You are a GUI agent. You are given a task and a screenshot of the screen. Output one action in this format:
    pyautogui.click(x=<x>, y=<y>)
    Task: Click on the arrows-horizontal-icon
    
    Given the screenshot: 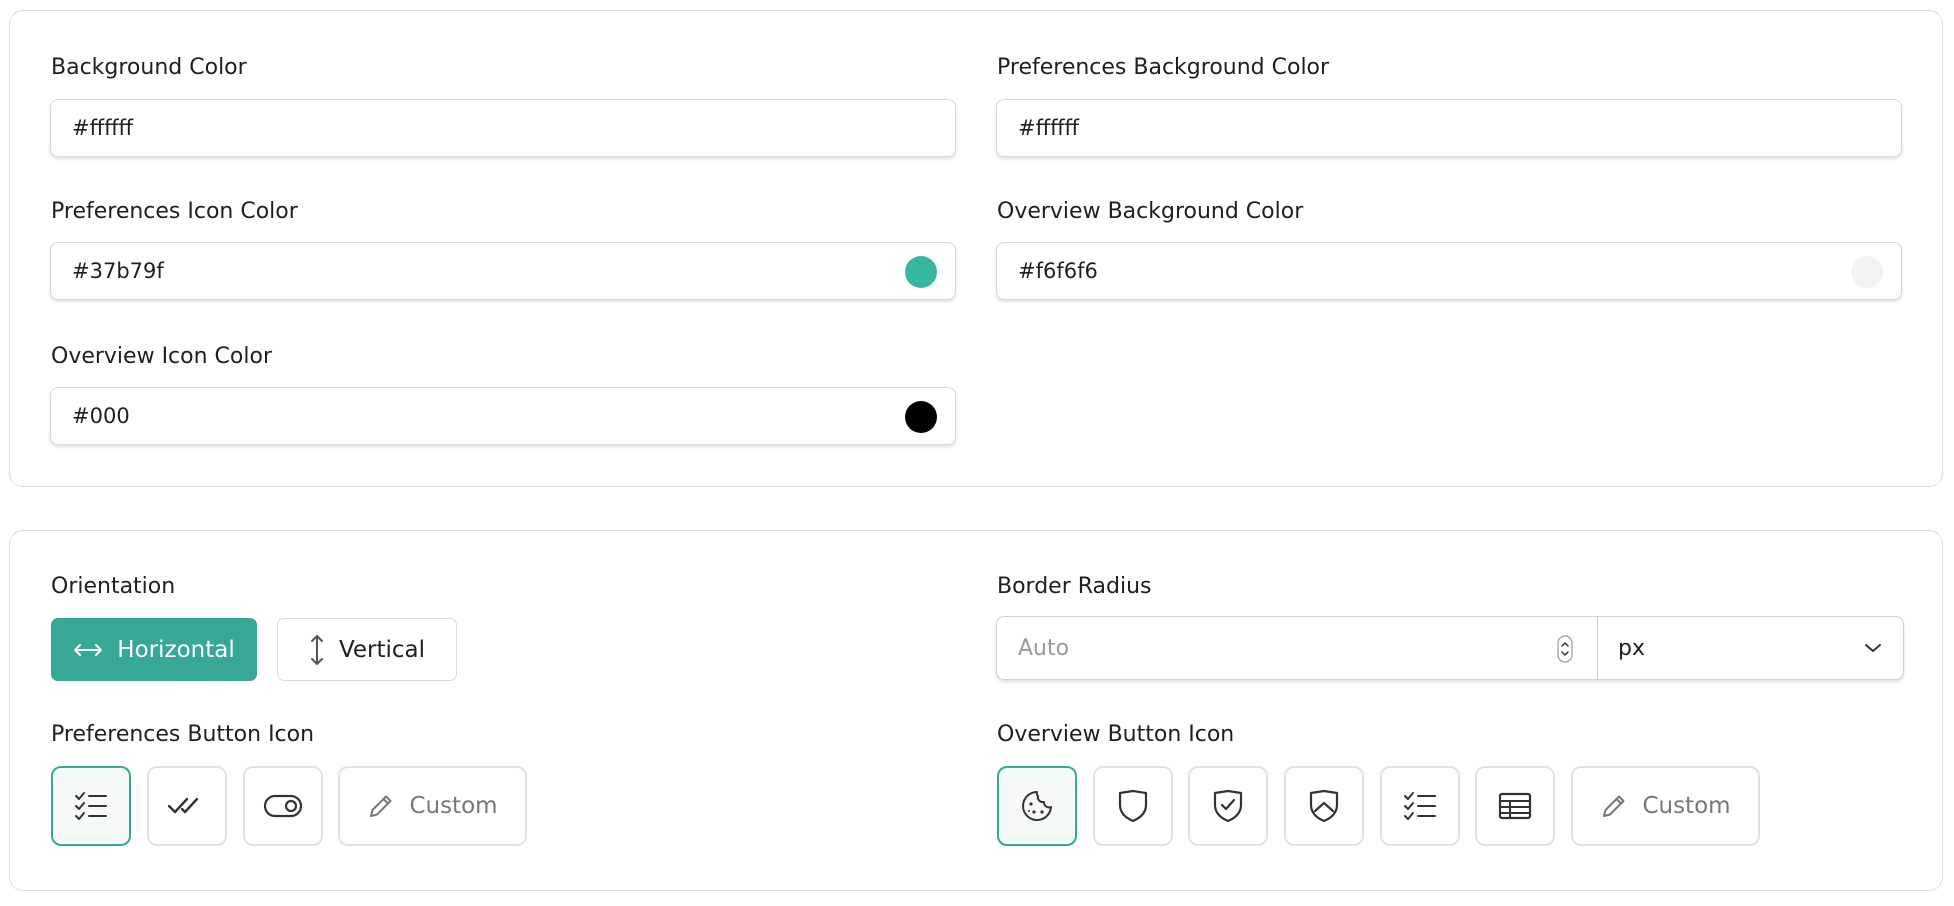 What is the action you would take?
    pyautogui.click(x=88, y=650)
    